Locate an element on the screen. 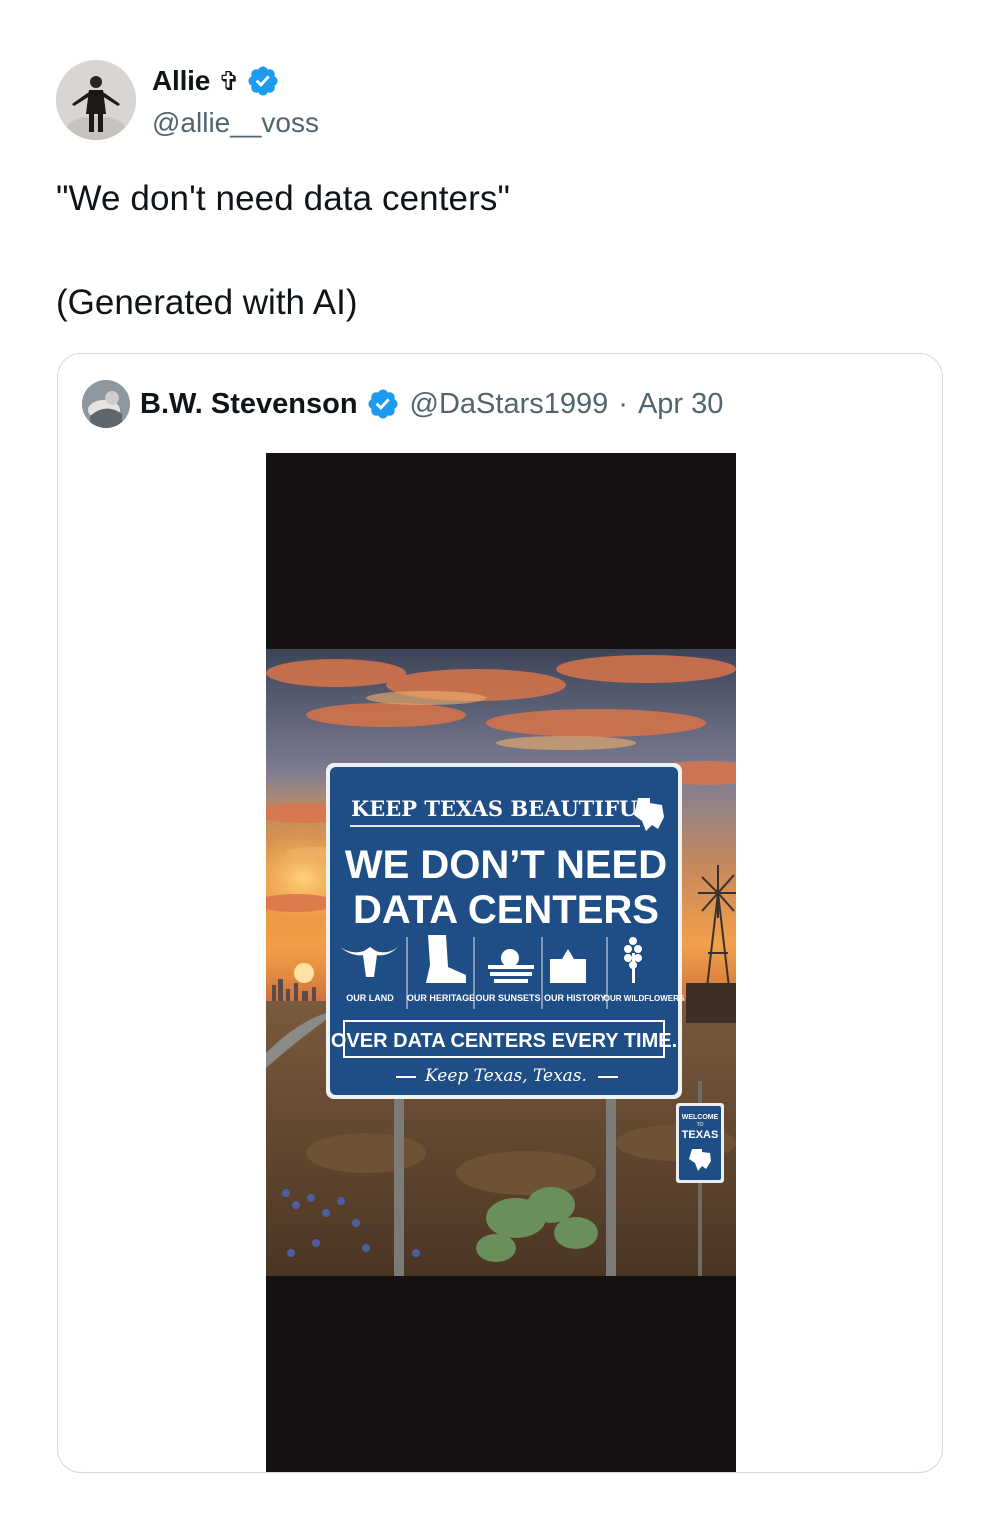  quoted-avatar-icon is located at coordinates (106, 404).